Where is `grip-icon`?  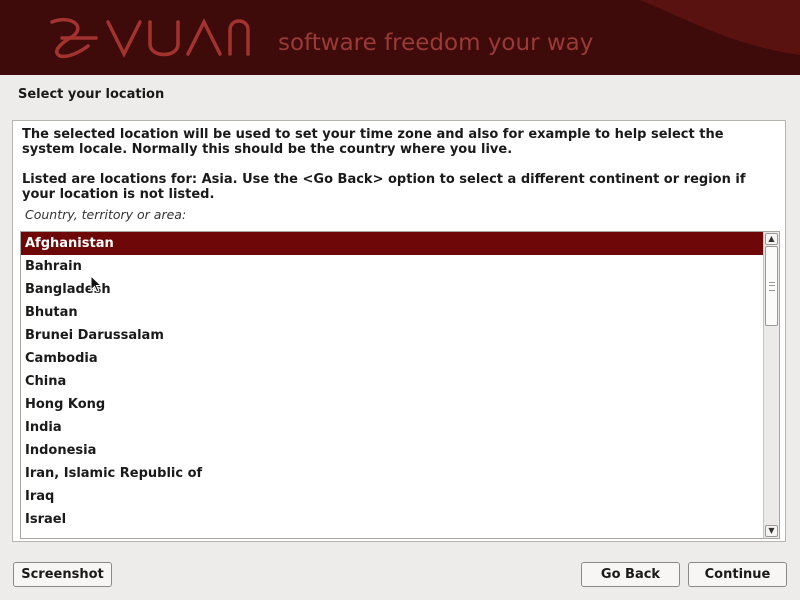 grip-icon is located at coordinates (772, 286).